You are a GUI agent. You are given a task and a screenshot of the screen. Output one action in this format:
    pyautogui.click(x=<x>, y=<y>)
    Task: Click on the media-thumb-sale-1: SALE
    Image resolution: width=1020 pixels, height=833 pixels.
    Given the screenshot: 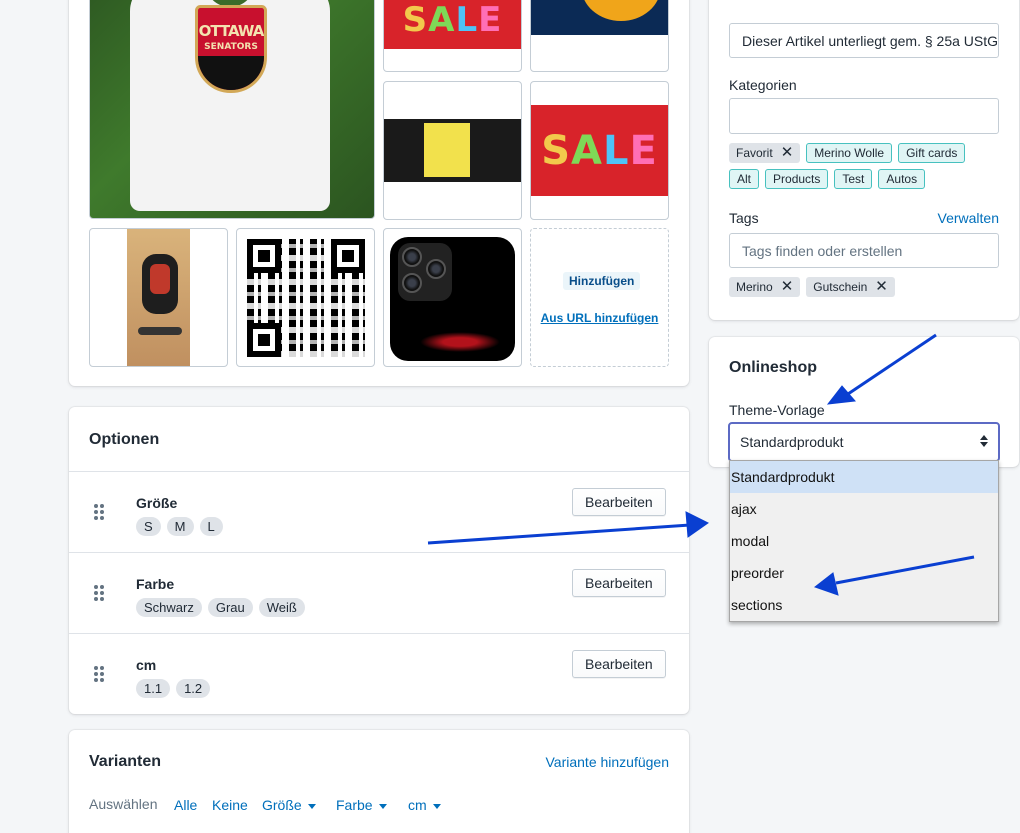 What is the action you would take?
    pyautogui.click(x=452, y=36)
    